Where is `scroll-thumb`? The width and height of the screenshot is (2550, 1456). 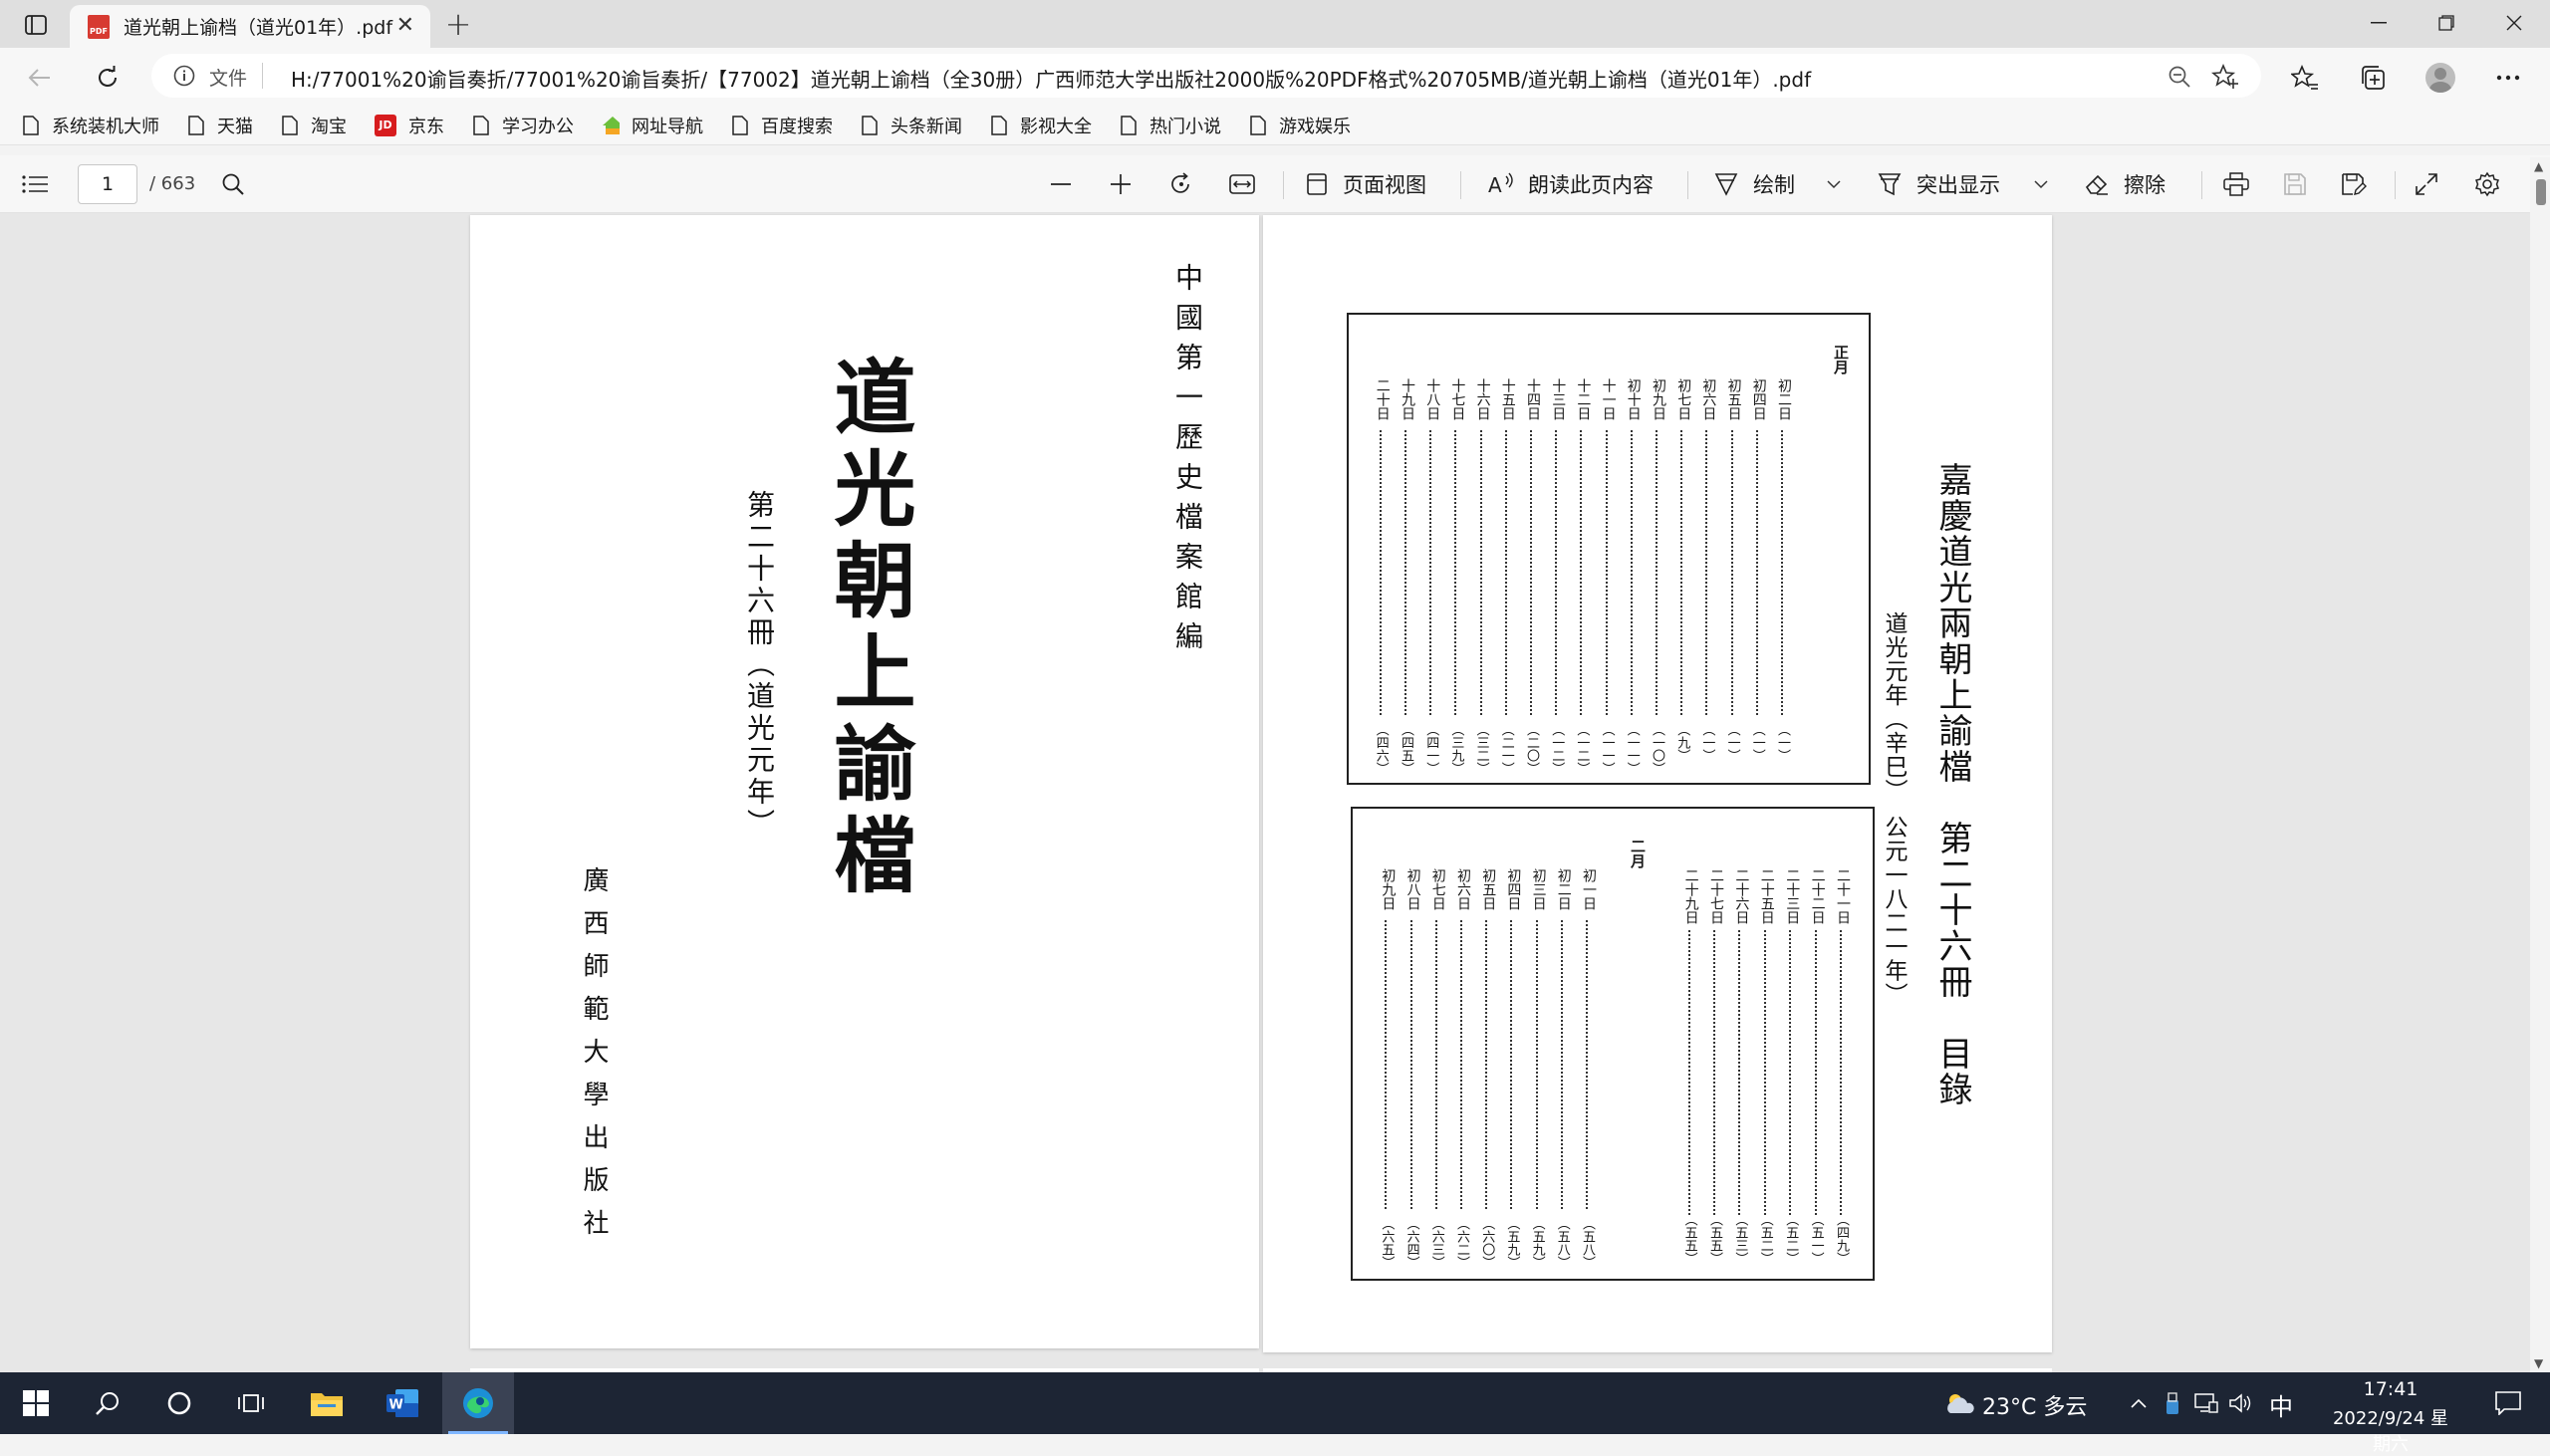 scroll-thumb is located at coordinates (2541, 192).